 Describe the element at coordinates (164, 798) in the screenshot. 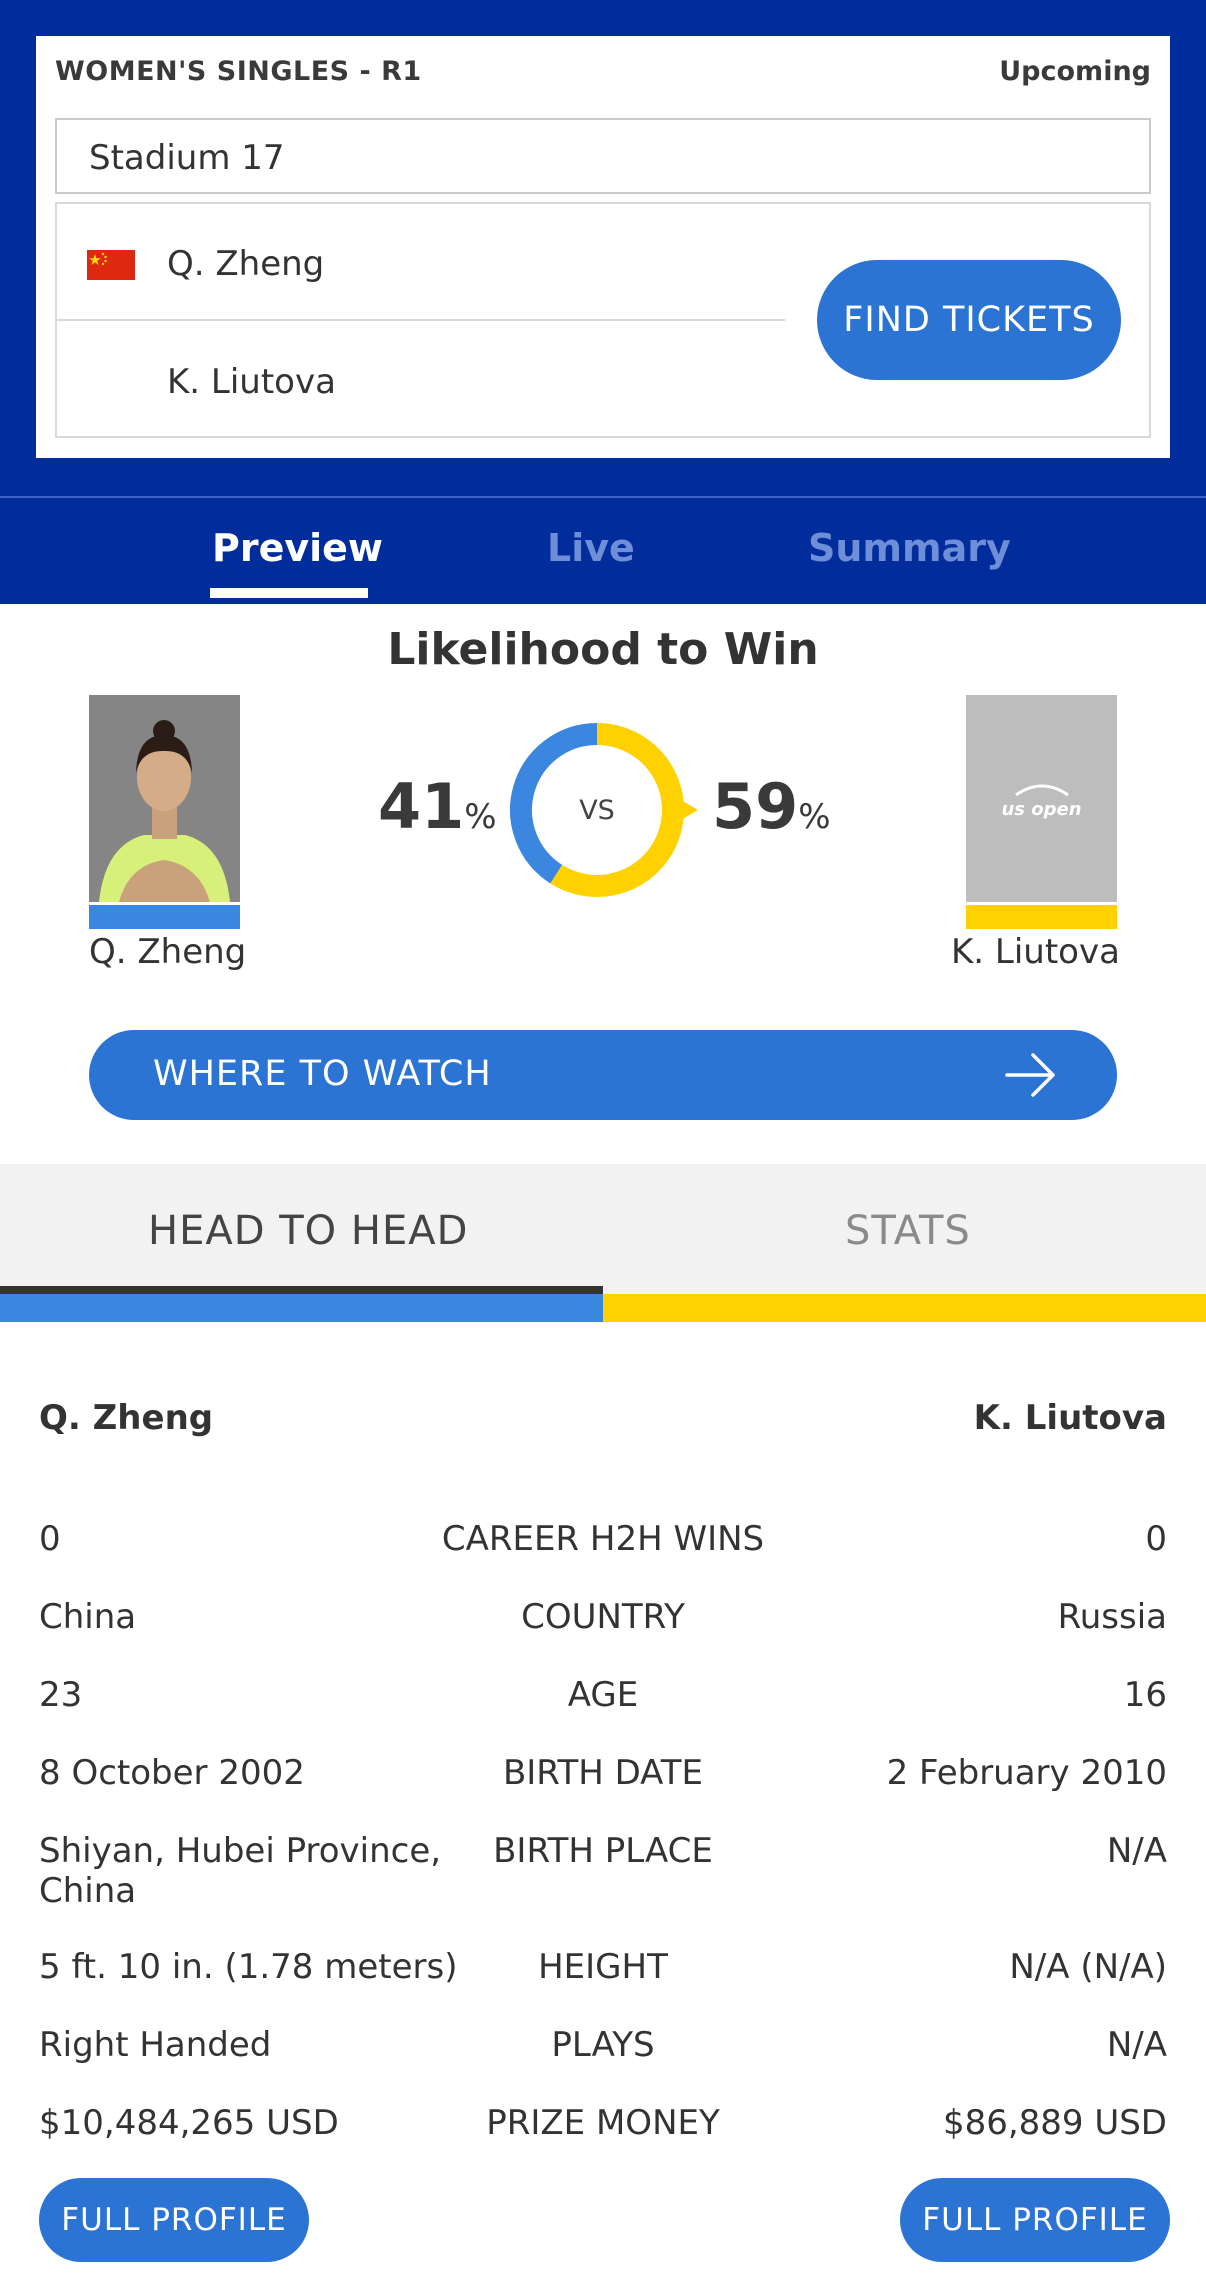

I see `player-photo-a` at that location.